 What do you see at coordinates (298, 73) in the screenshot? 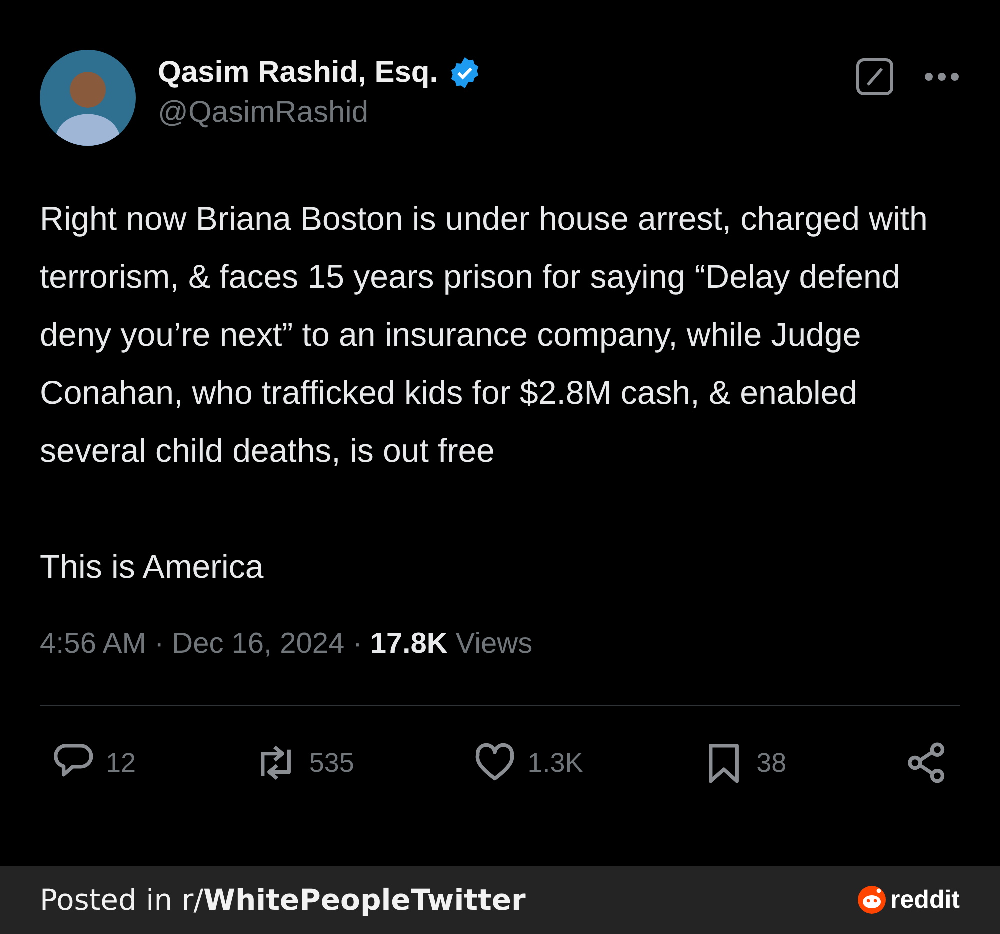
I see `author-name: Qasim Rashid, Esq.` at bounding box center [298, 73].